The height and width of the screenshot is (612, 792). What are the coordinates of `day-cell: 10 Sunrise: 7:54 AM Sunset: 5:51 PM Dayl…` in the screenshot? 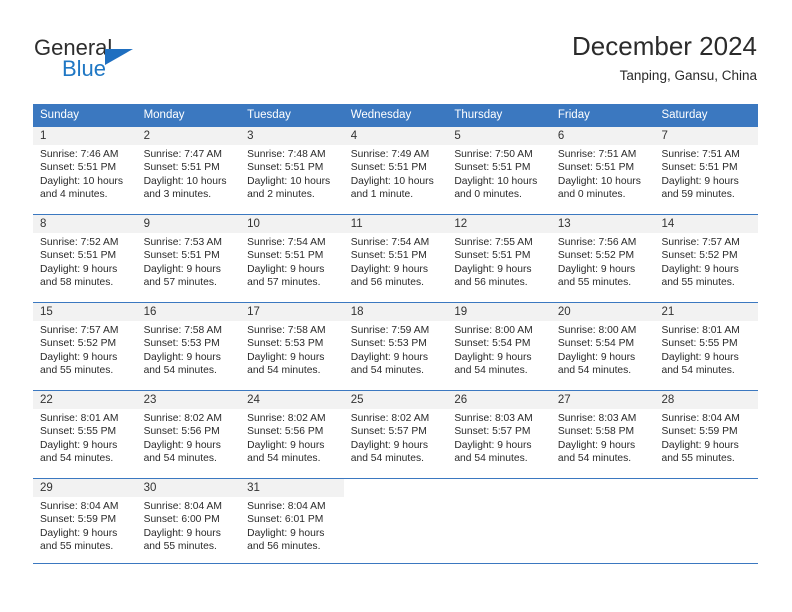 It's located at (292, 258).